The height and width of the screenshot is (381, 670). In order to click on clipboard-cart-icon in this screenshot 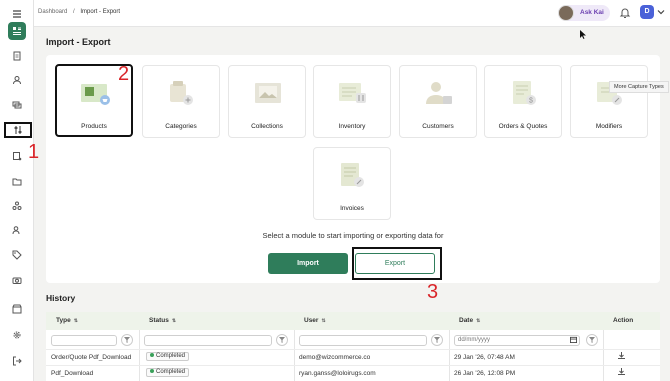, I will do `click(17, 156)`.